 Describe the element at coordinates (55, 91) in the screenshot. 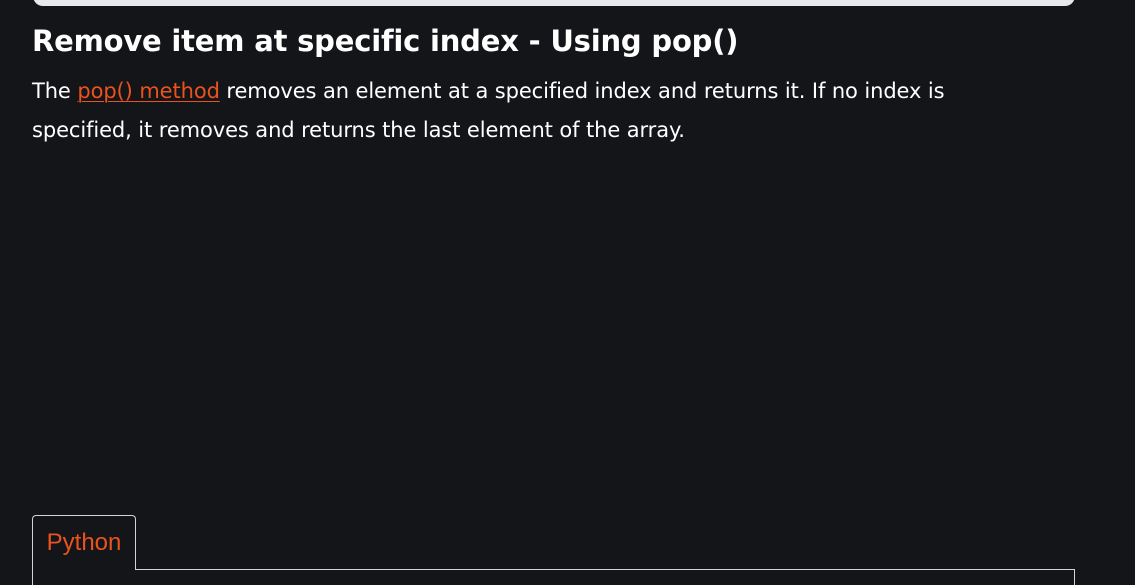

I see `description-prefix: The` at that location.